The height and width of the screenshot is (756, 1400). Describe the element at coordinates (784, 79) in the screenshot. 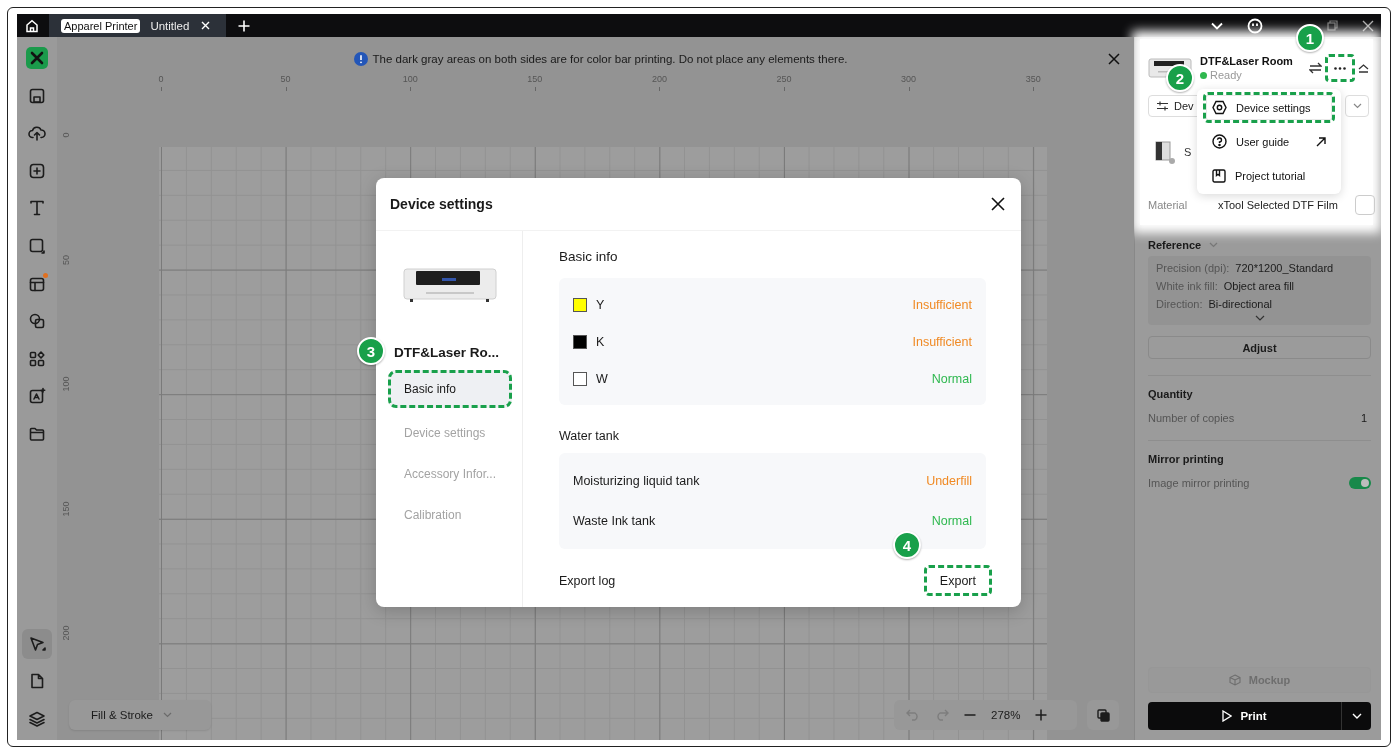

I see `ruler-label: 250` at that location.